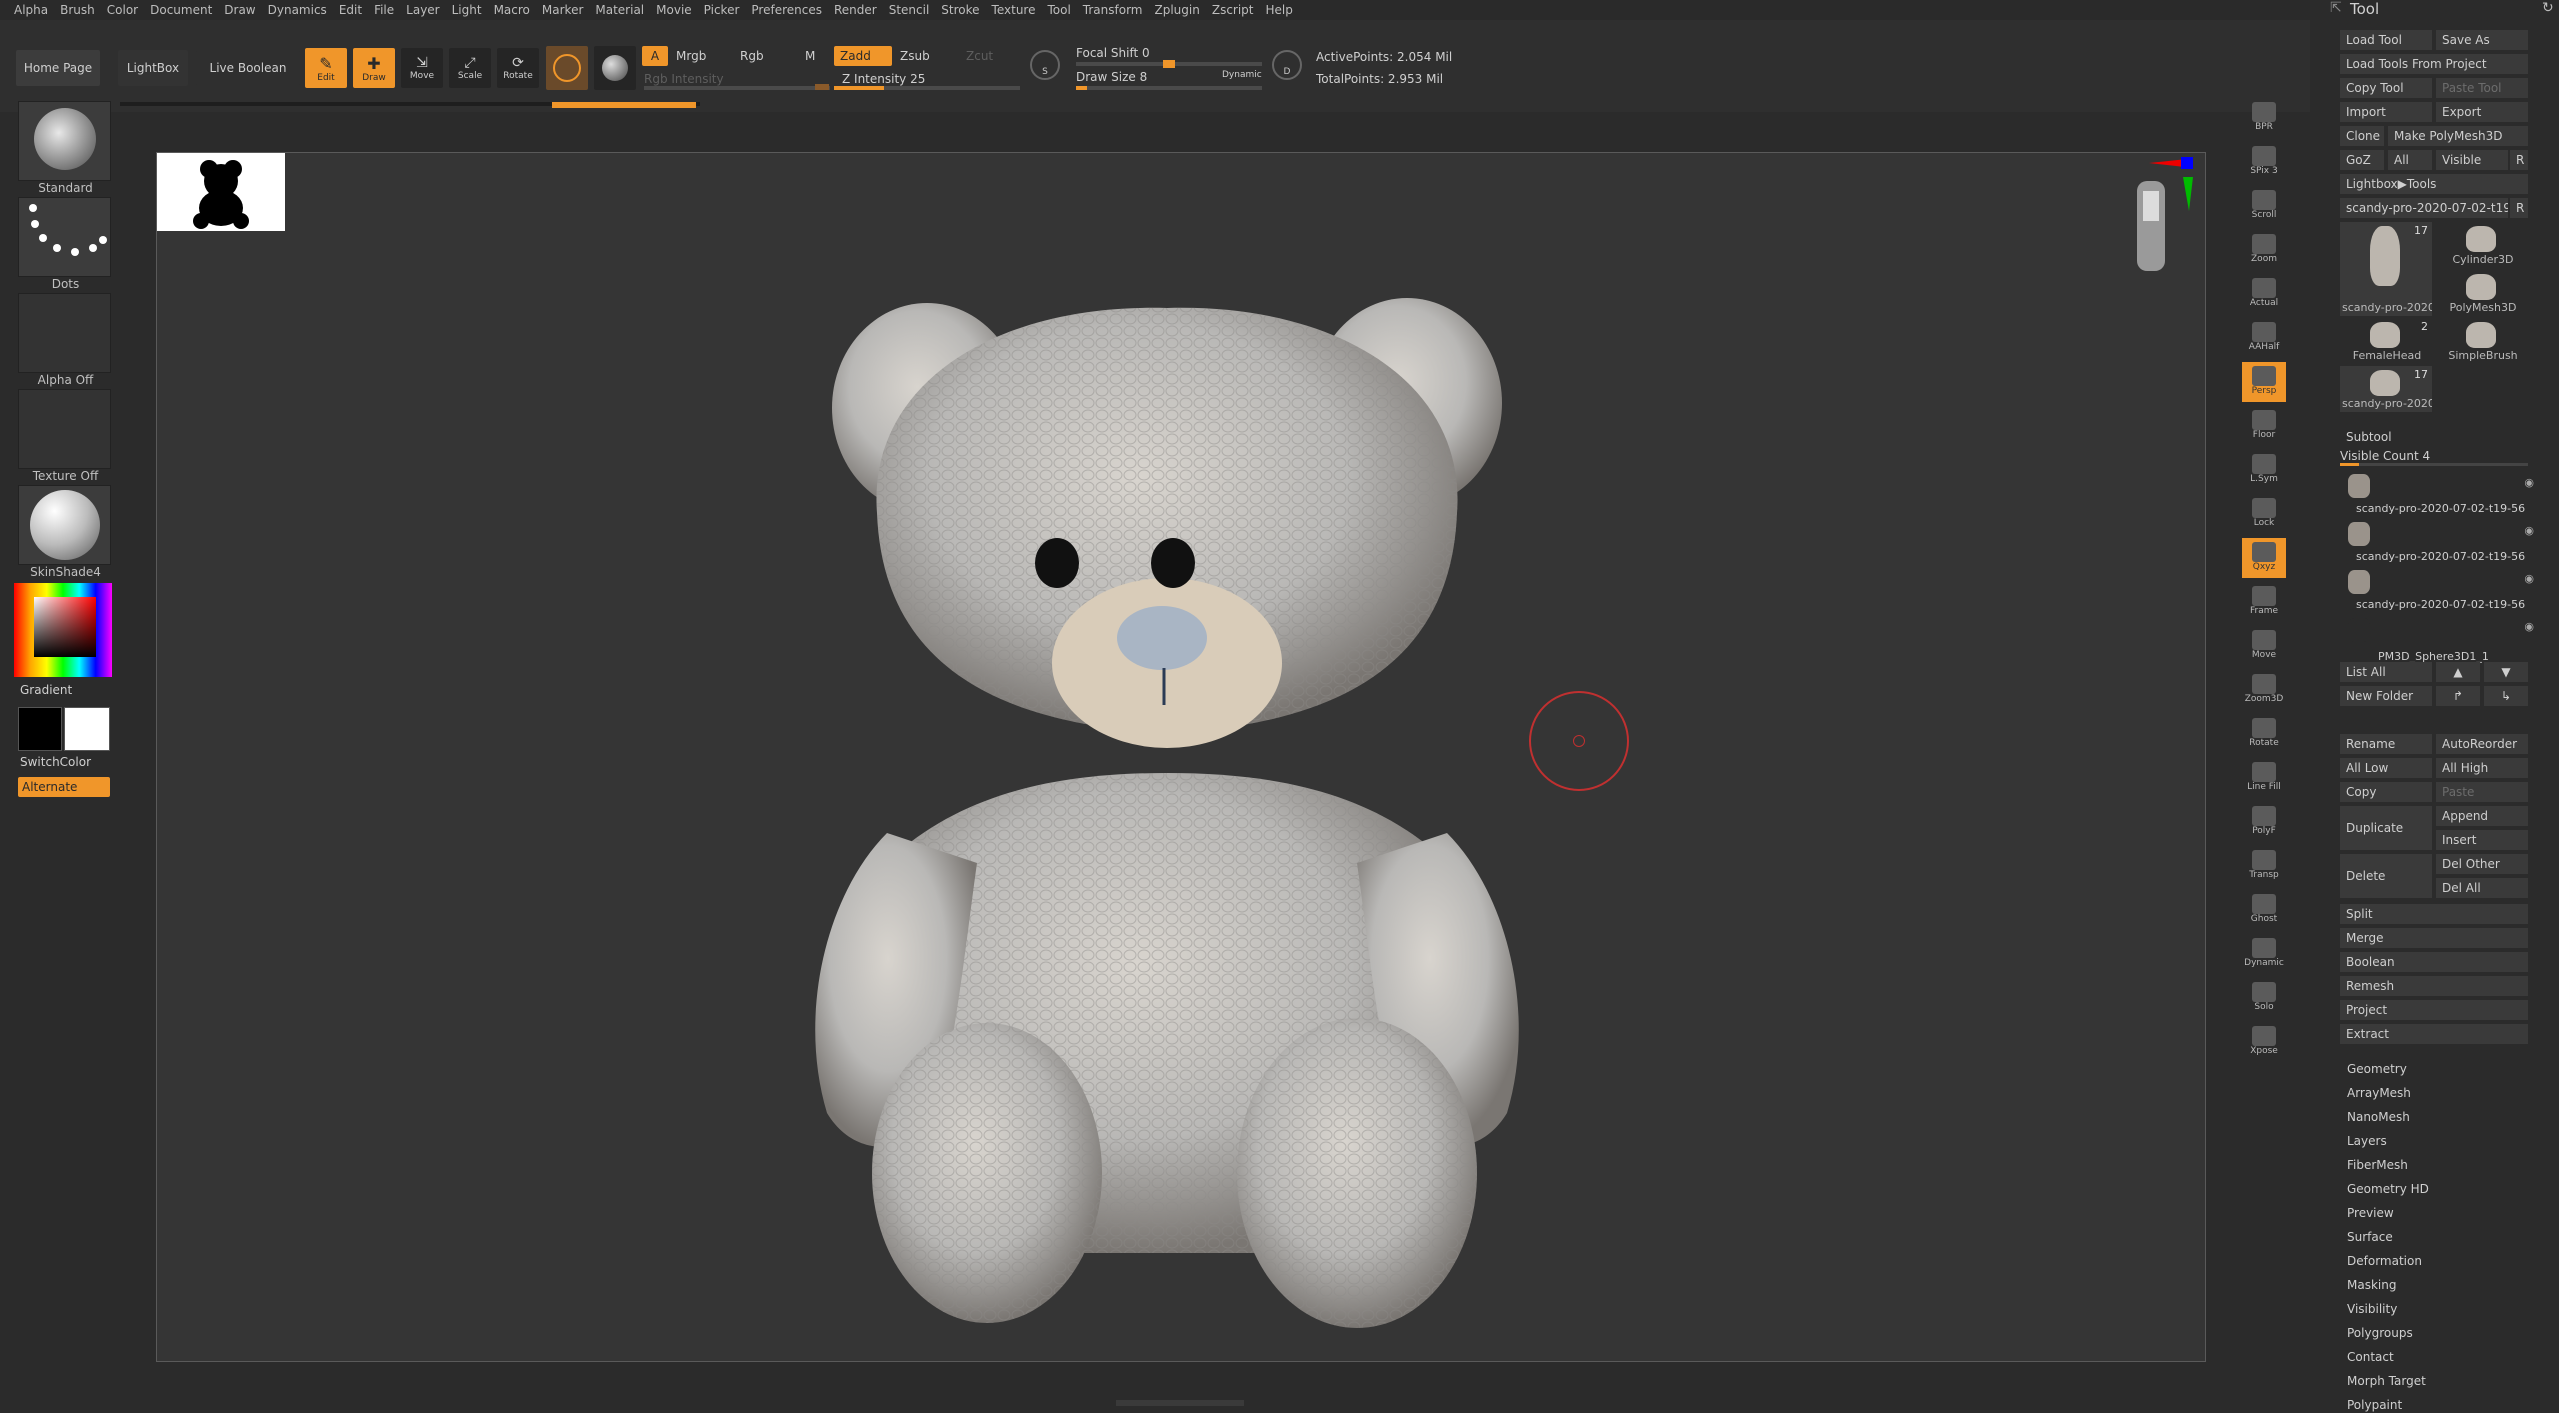 This screenshot has width=2559, height=1413. What do you see at coordinates (1045, 65) in the screenshot?
I see `s-button: S` at bounding box center [1045, 65].